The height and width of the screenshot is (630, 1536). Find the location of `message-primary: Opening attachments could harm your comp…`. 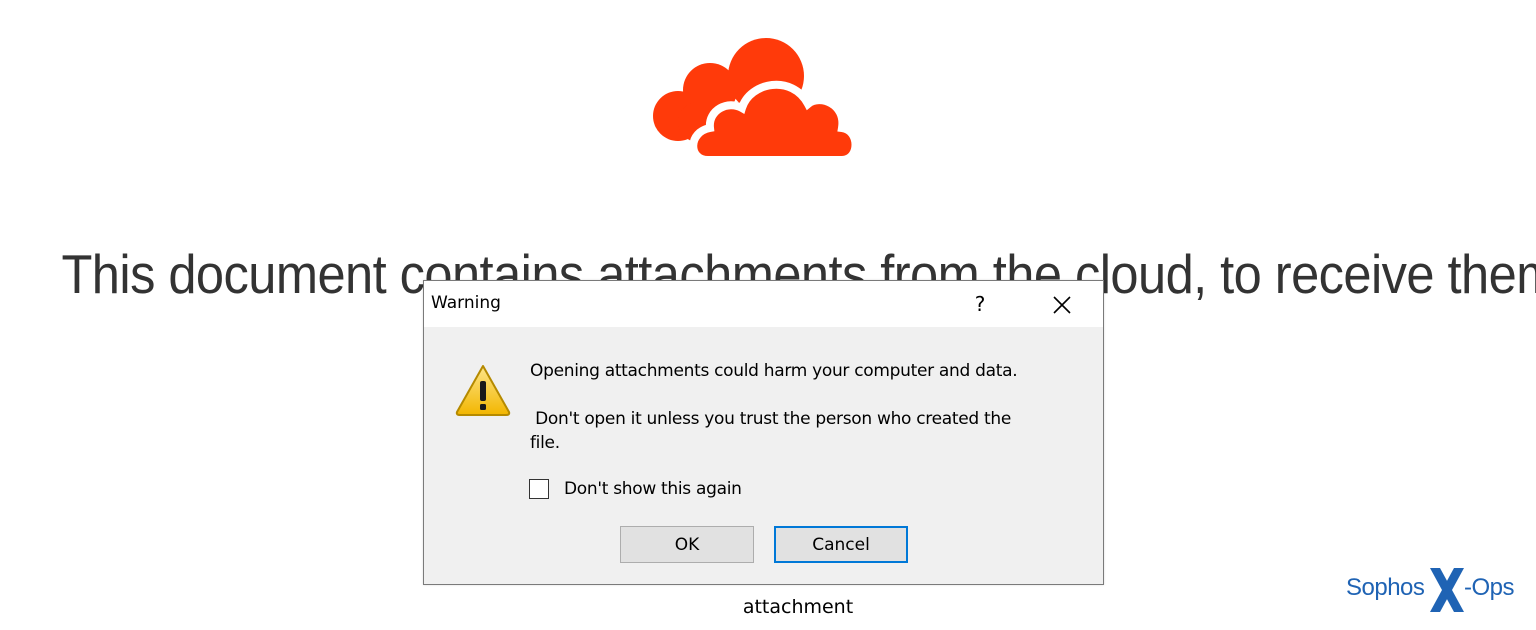

message-primary: Opening attachments could harm your comp… is located at coordinates (774, 371).